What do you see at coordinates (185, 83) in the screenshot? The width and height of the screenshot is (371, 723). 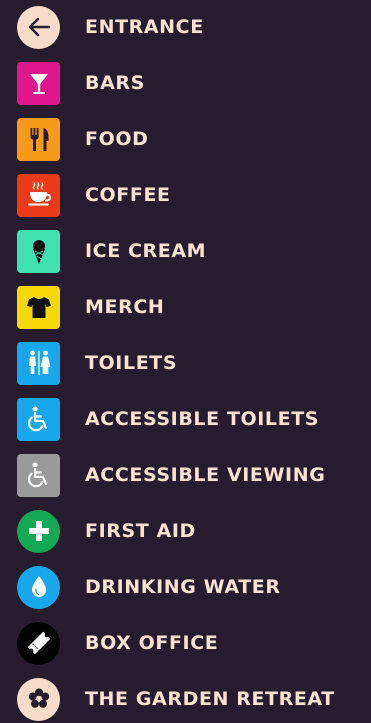 I see `legend-item-bars: BARS` at bounding box center [185, 83].